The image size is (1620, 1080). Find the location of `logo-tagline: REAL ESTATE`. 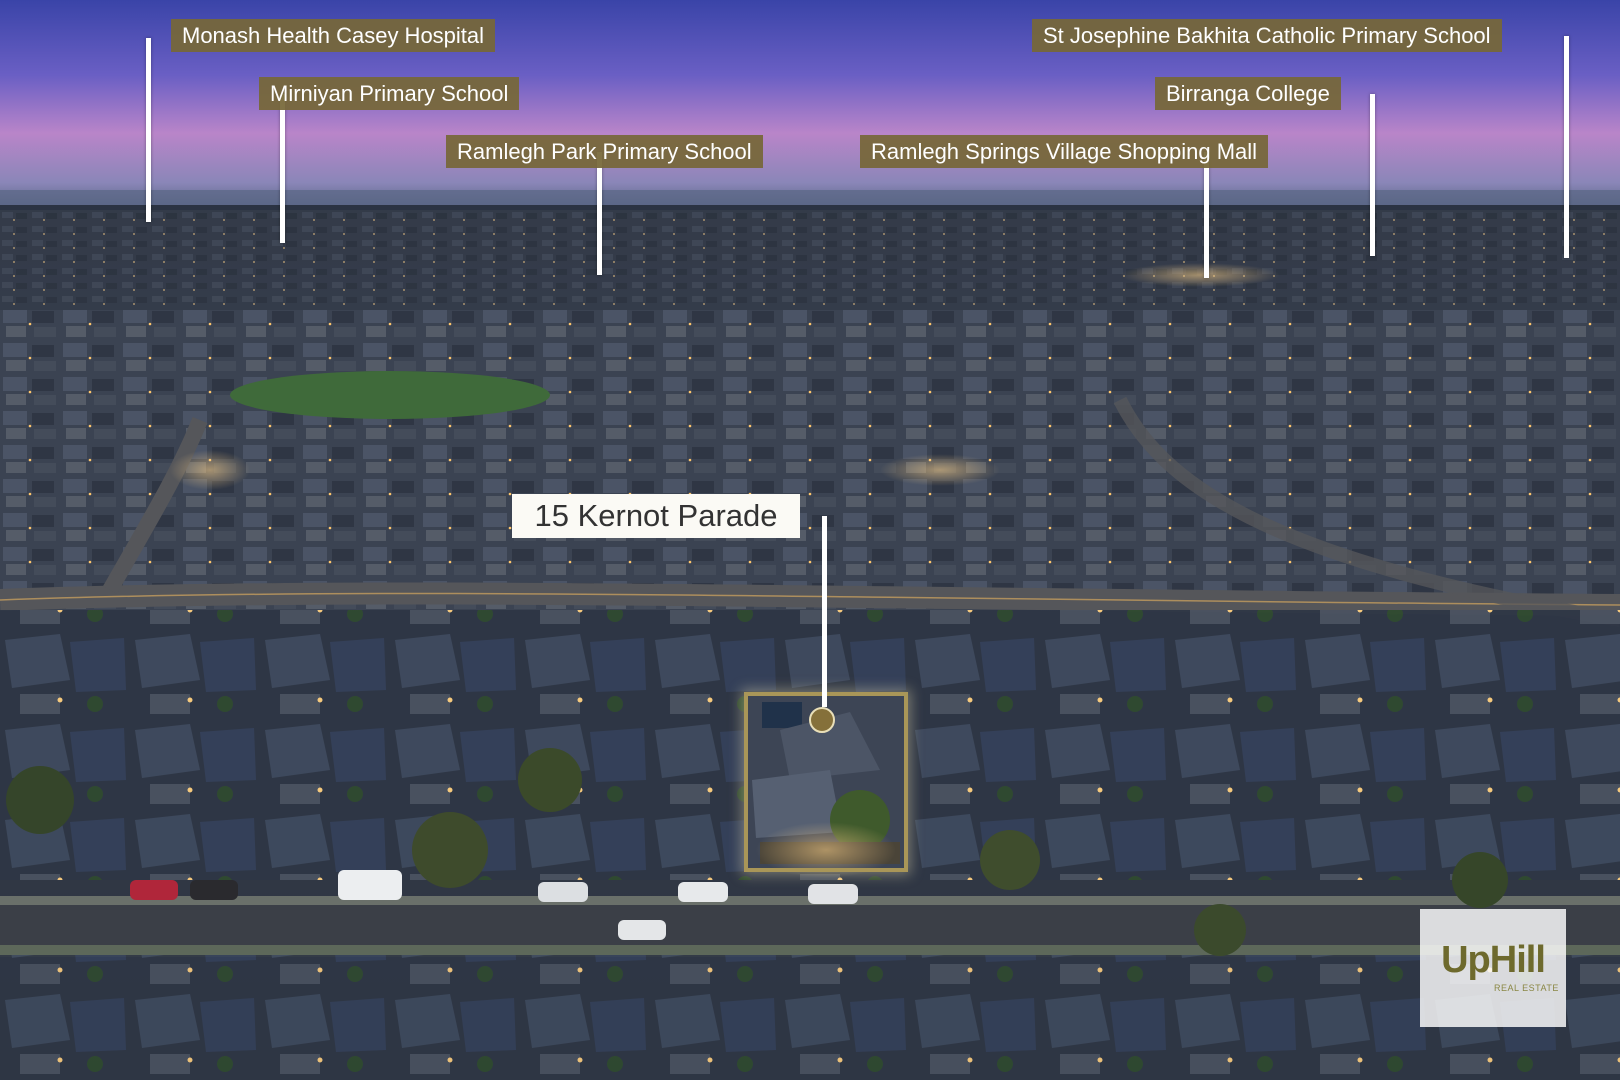

logo-tagline: REAL ESTATE is located at coordinates (1526, 988).